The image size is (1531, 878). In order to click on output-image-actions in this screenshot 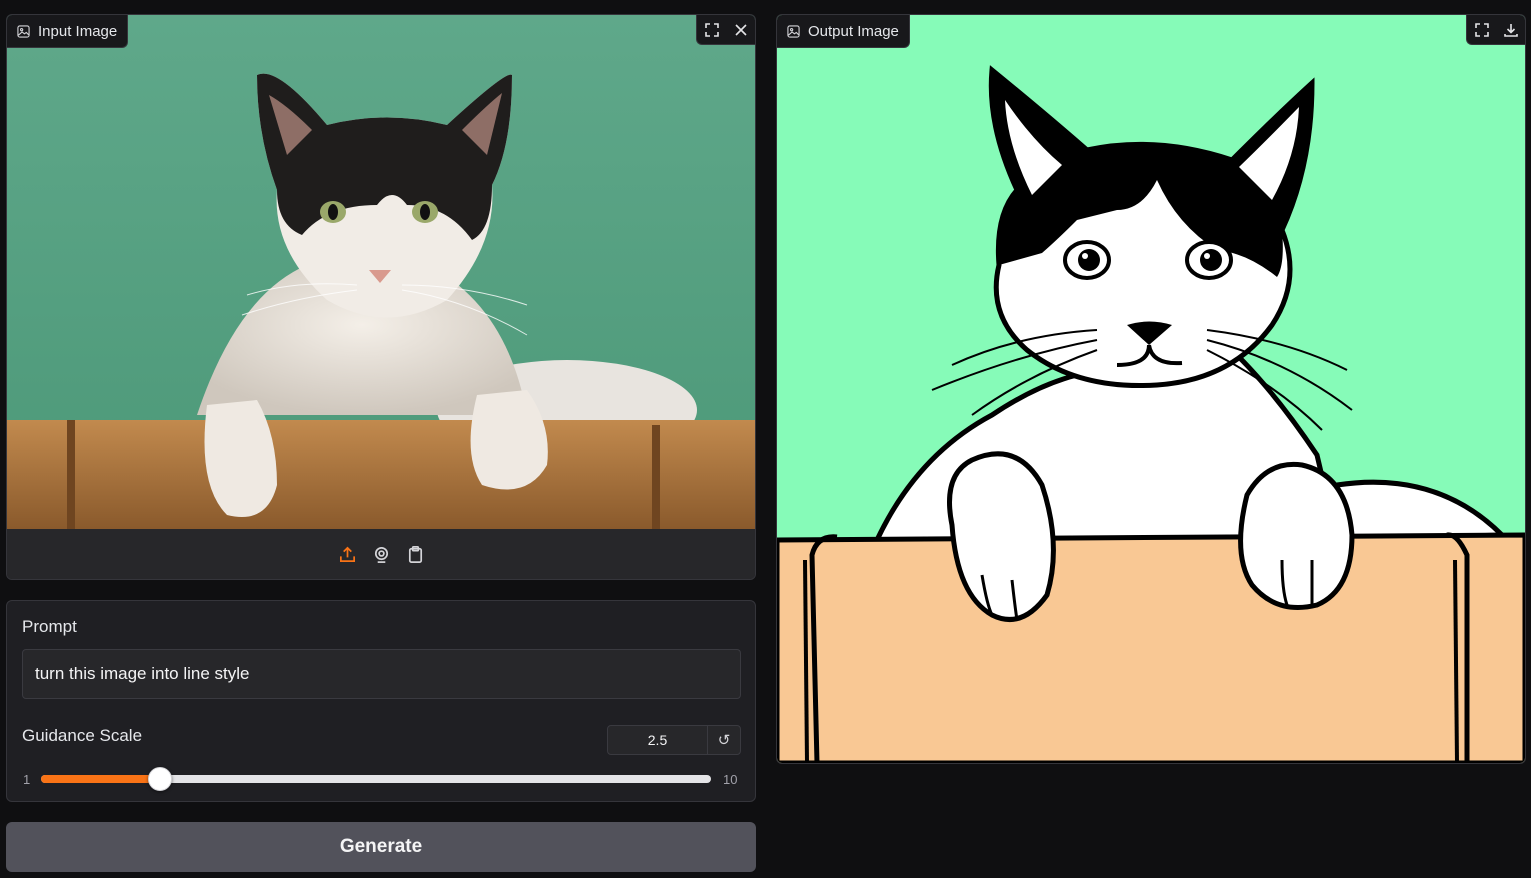, I will do `click(1495, 30)`.